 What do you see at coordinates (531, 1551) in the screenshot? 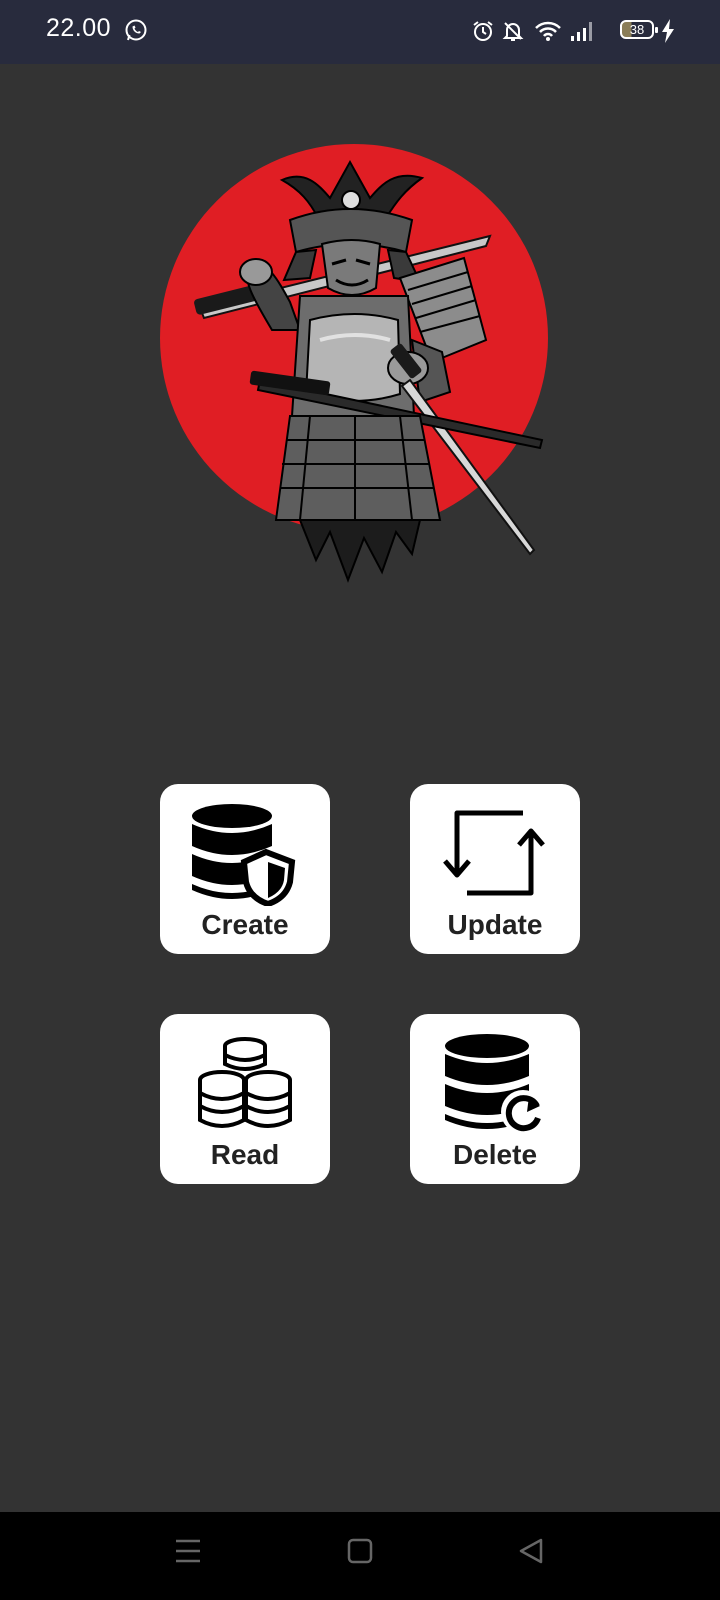
I see `back-icon` at bounding box center [531, 1551].